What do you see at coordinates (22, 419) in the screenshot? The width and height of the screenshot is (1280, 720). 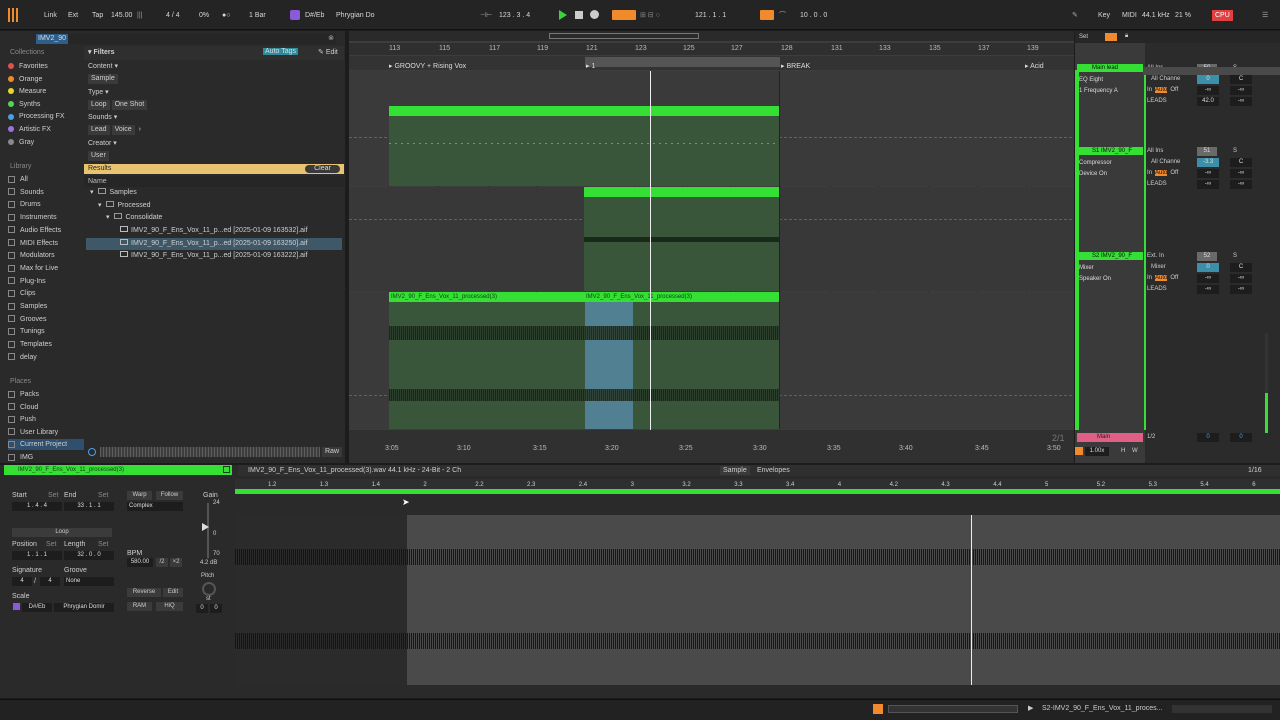 I see `places-item-push: Push` at bounding box center [22, 419].